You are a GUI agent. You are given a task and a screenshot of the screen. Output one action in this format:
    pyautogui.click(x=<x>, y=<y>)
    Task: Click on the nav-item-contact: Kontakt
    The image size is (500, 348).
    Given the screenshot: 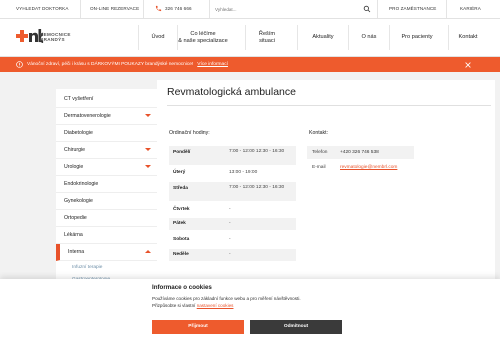 What is the action you would take?
    pyautogui.click(x=468, y=37)
    